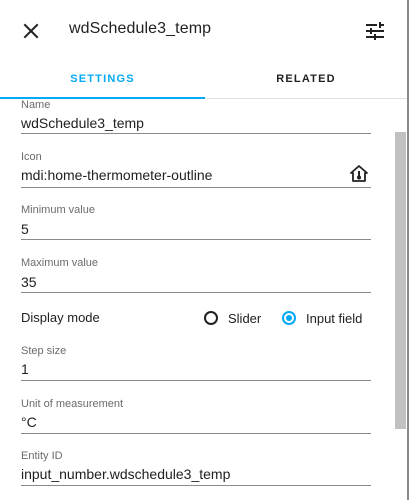  I want to click on step-size-underline, so click(196, 380).